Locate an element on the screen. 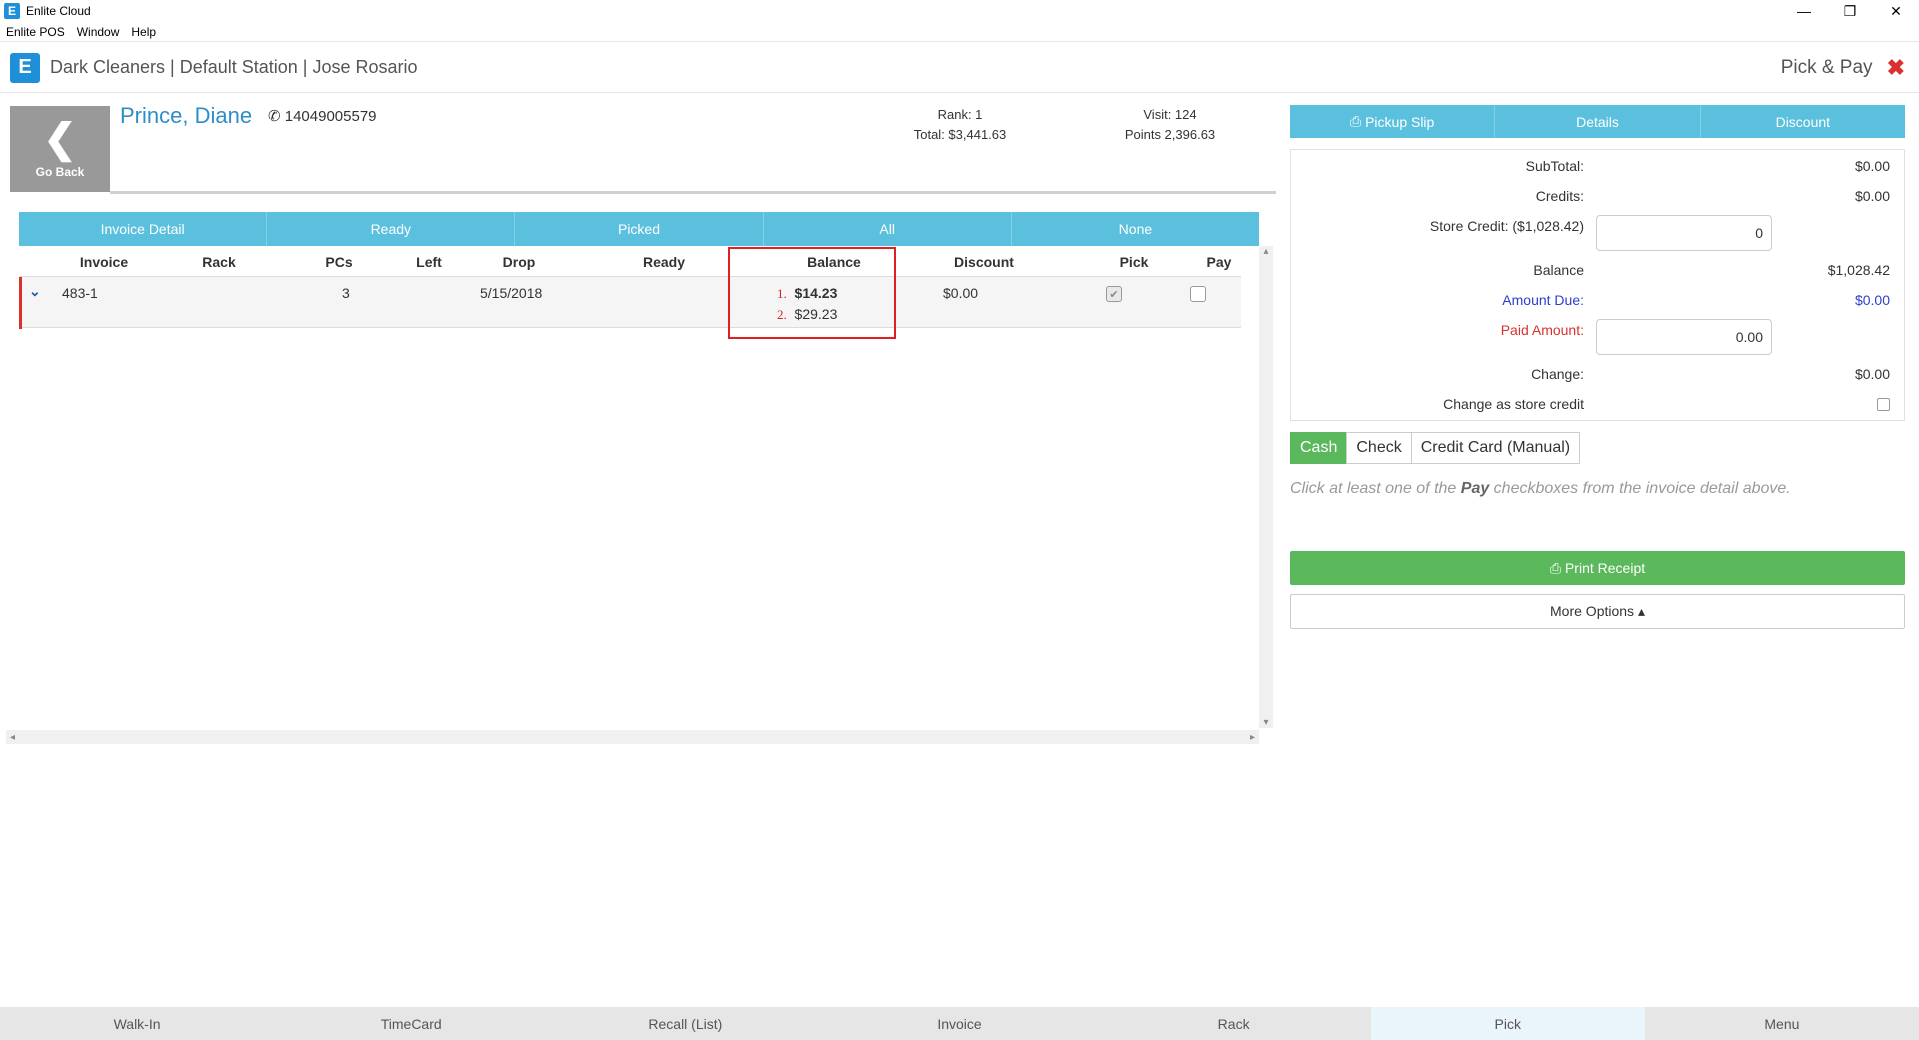 The image size is (1919, 1040). customer-total: Total: $3,441.63 is located at coordinates (960, 134).